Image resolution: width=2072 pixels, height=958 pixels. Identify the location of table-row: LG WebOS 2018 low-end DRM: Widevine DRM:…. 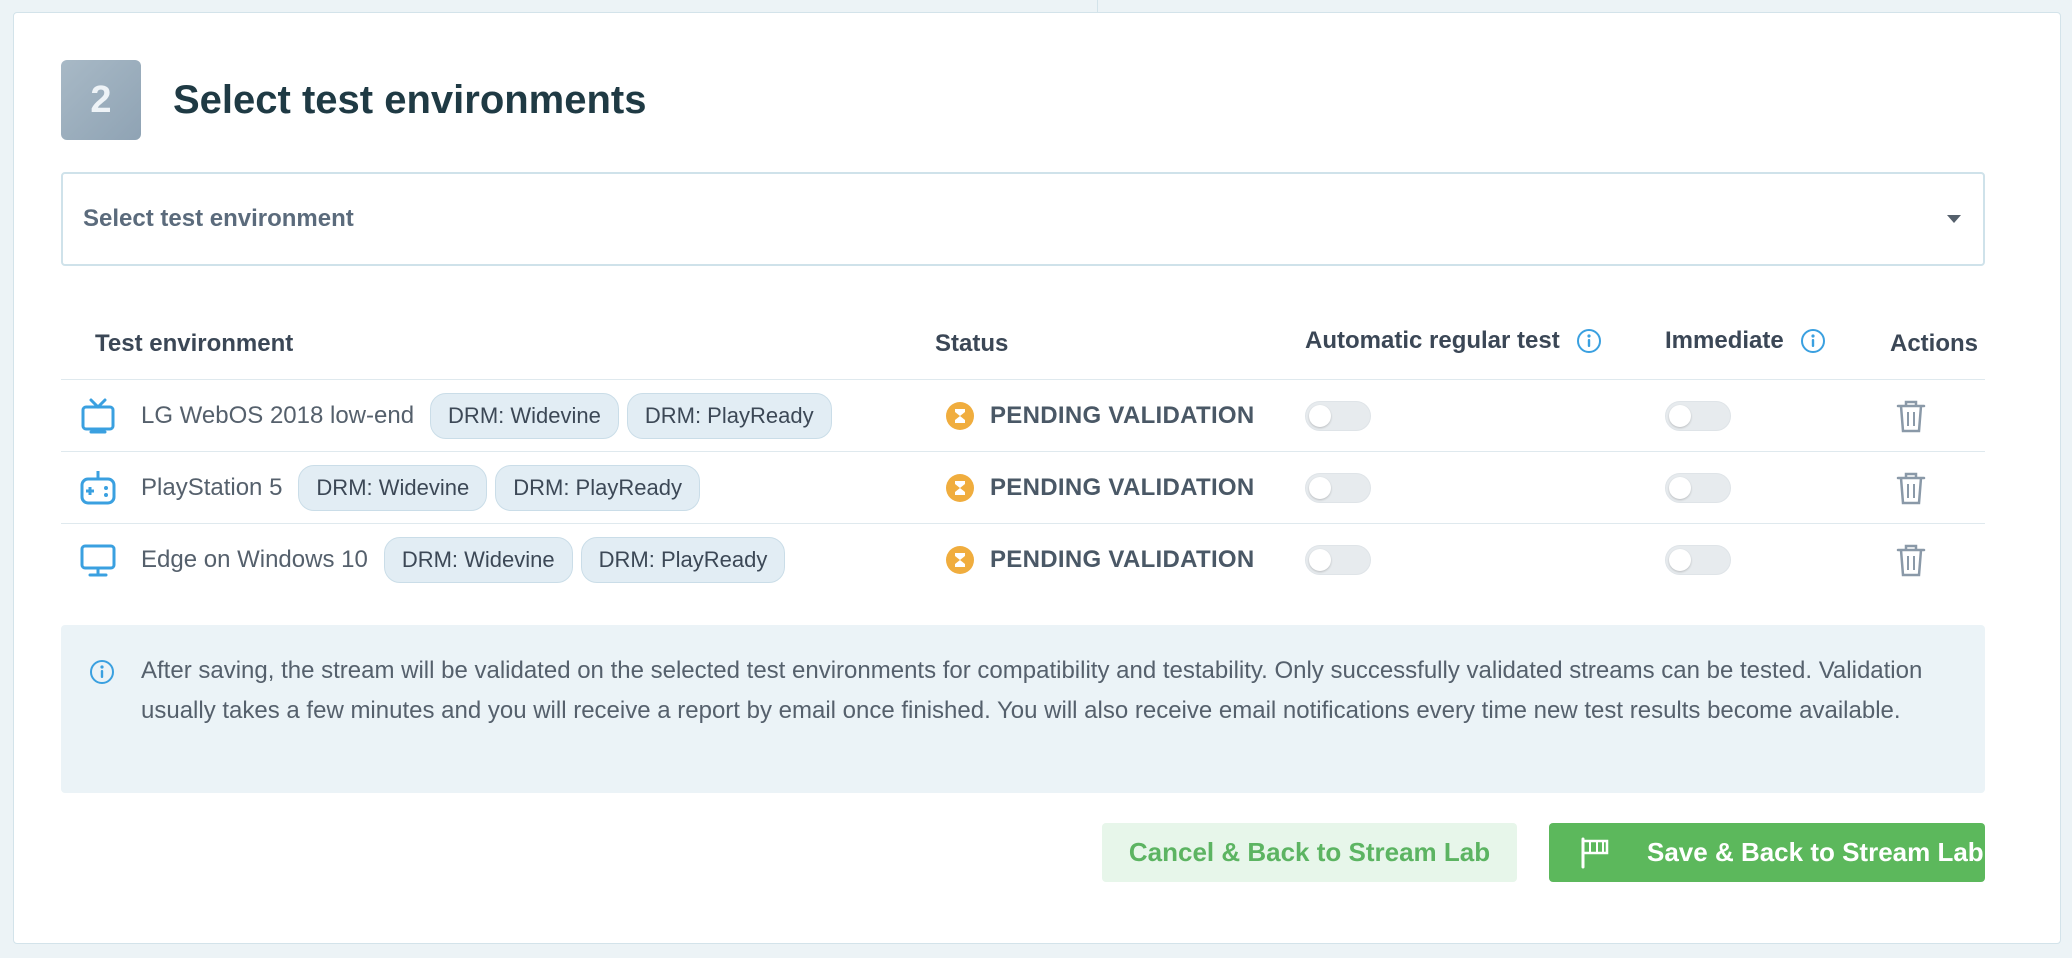
(1023, 416).